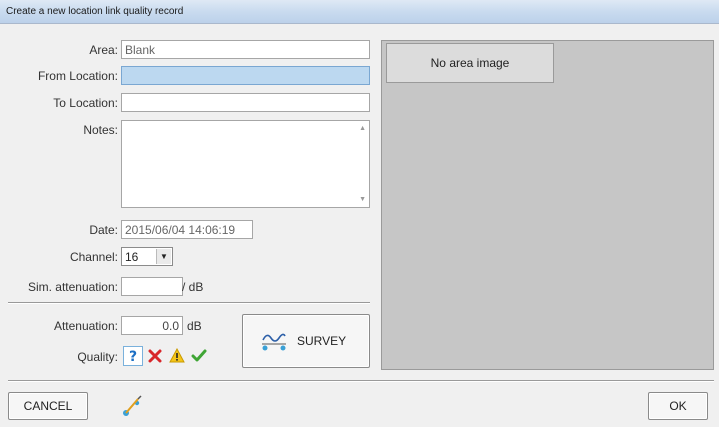  What do you see at coordinates (152, 286) in the screenshot?
I see `sim-attenuation-input` at bounding box center [152, 286].